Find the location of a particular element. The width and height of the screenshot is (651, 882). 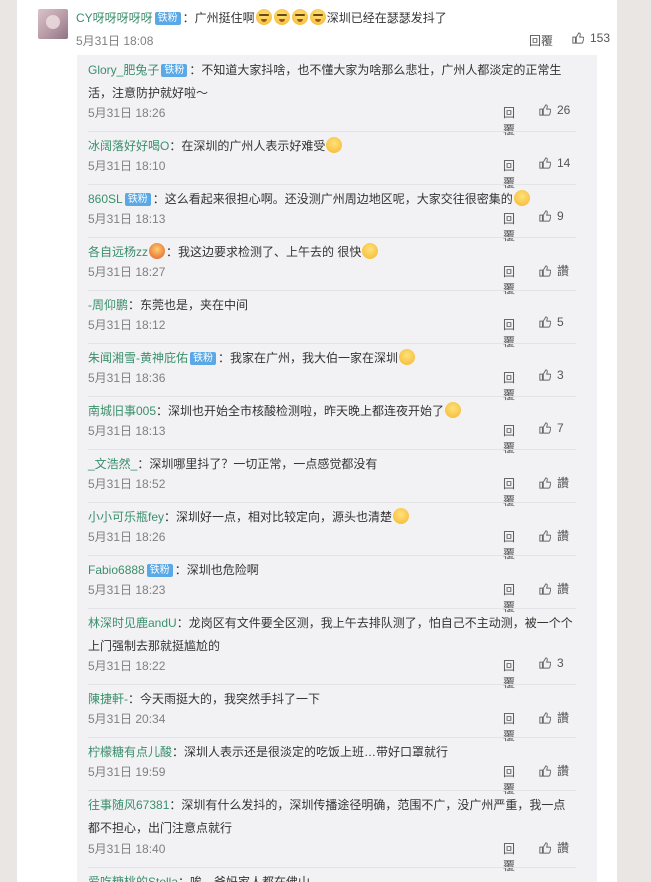

reply-user: 爱吃糖桃的Stella is located at coordinates (133, 878).